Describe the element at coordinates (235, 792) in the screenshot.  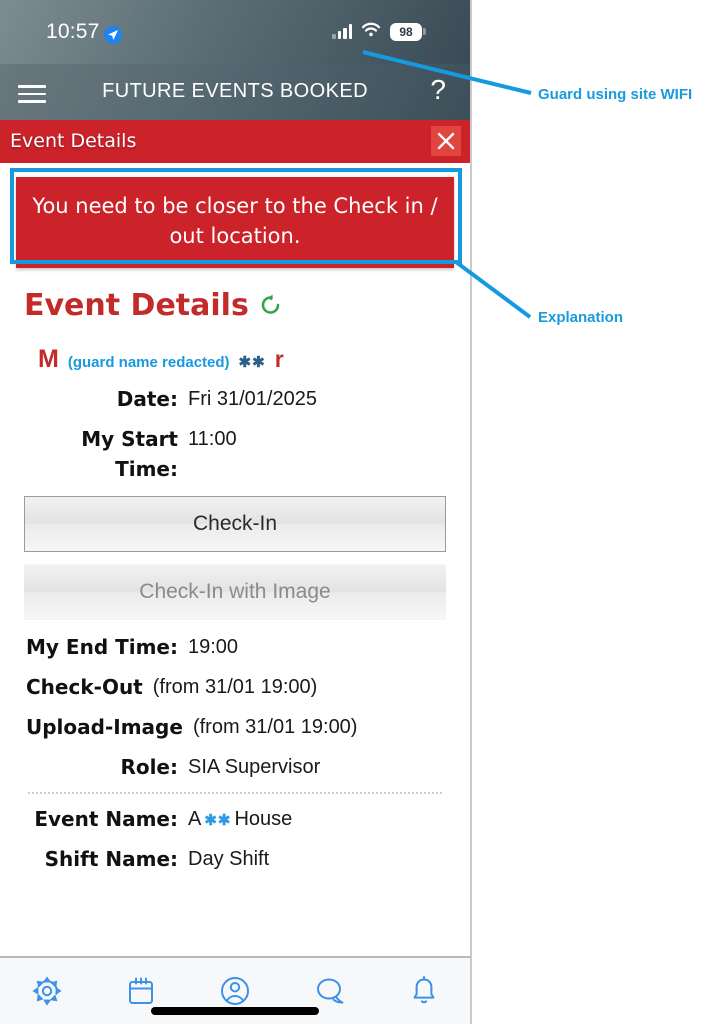
I see `divider` at that location.